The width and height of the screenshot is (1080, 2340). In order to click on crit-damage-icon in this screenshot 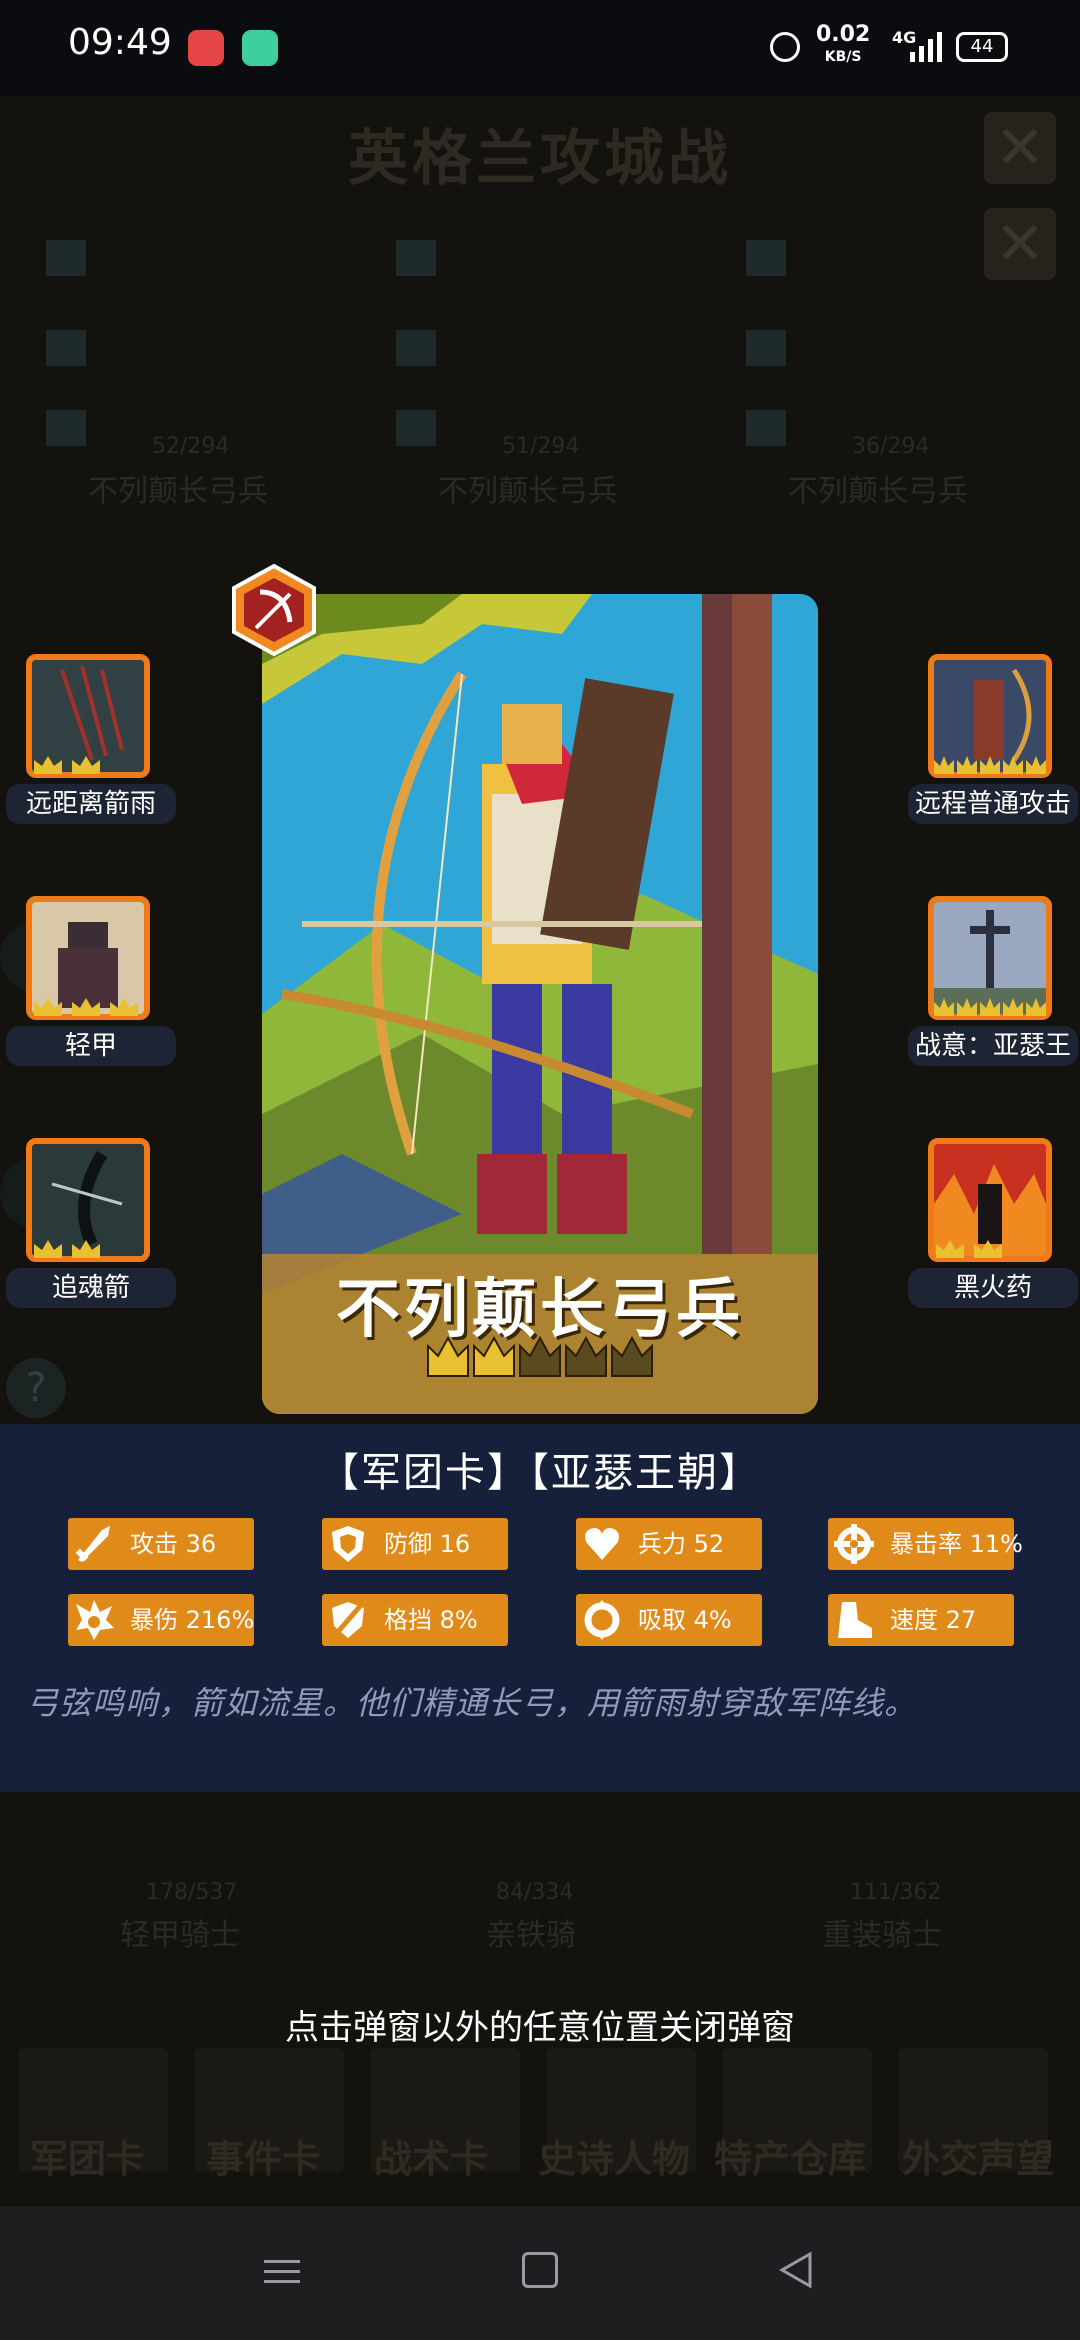, I will do `click(95, 1620)`.